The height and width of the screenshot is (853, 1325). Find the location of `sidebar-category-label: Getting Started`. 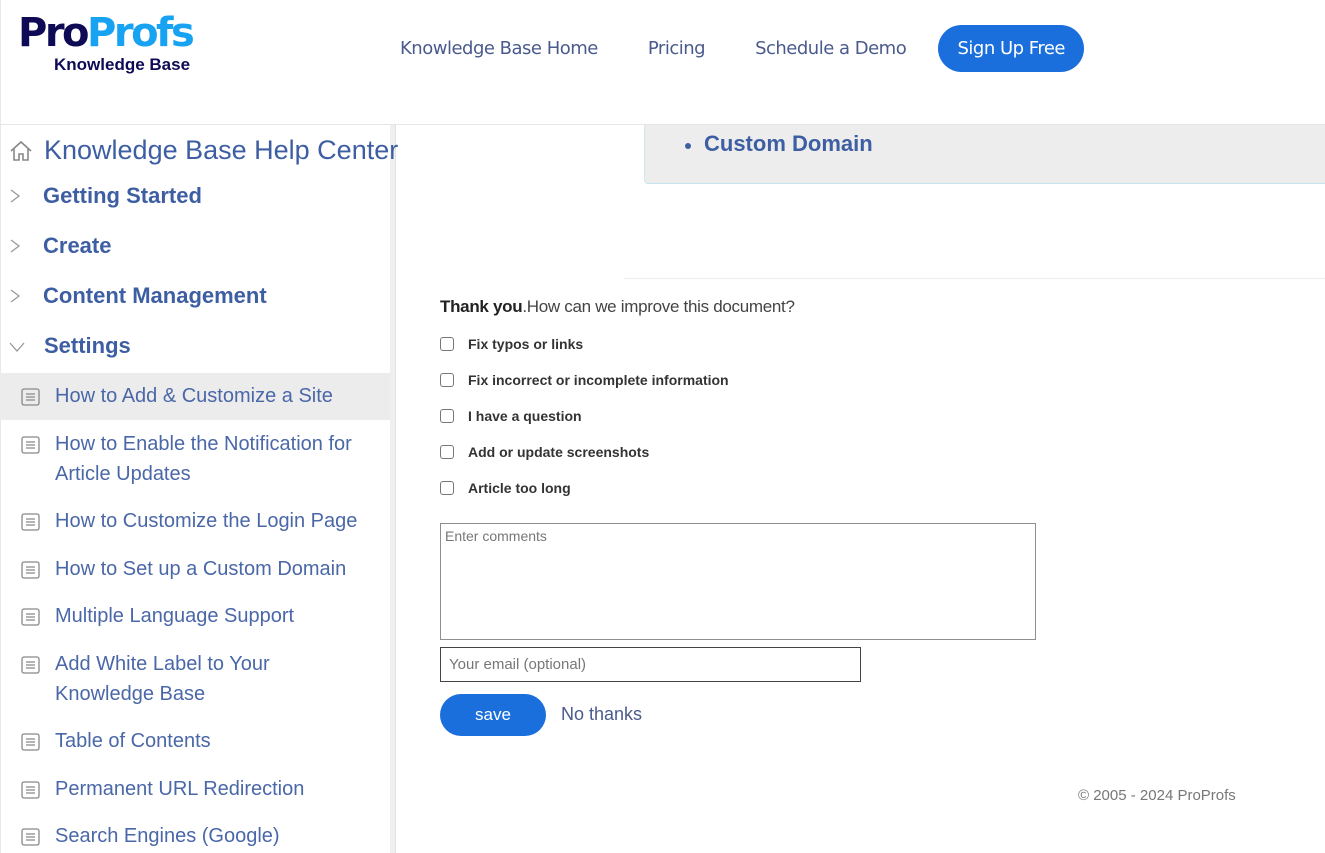

sidebar-category-label: Getting Started is located at coordinates (122, 195).